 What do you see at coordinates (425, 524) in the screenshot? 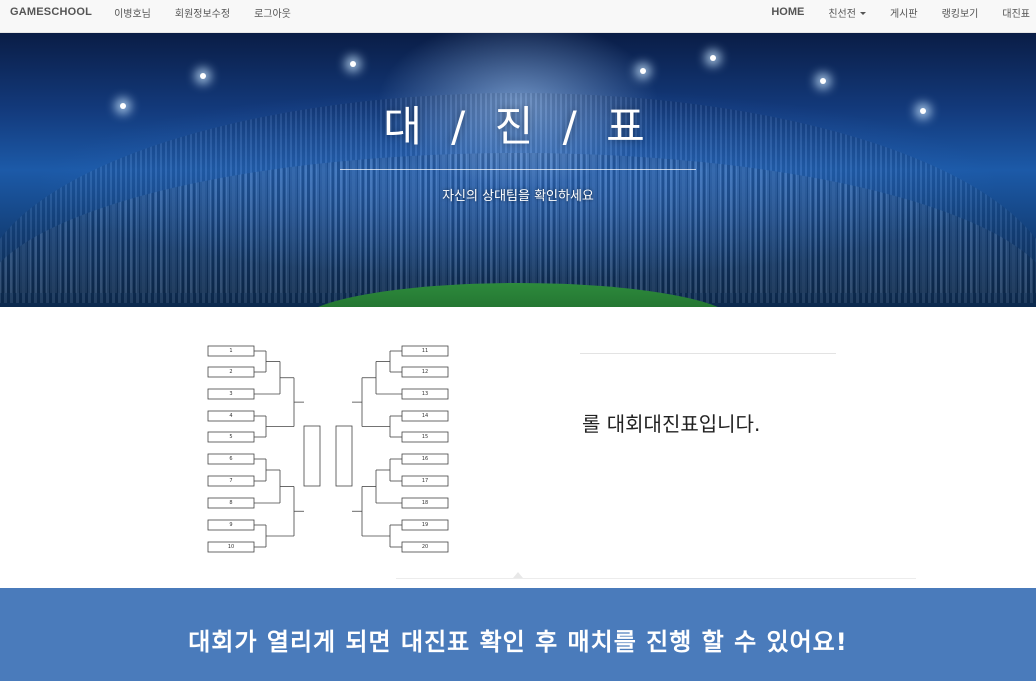
I see `bracket-slot-label: 19` at bounding box center [425, 524].